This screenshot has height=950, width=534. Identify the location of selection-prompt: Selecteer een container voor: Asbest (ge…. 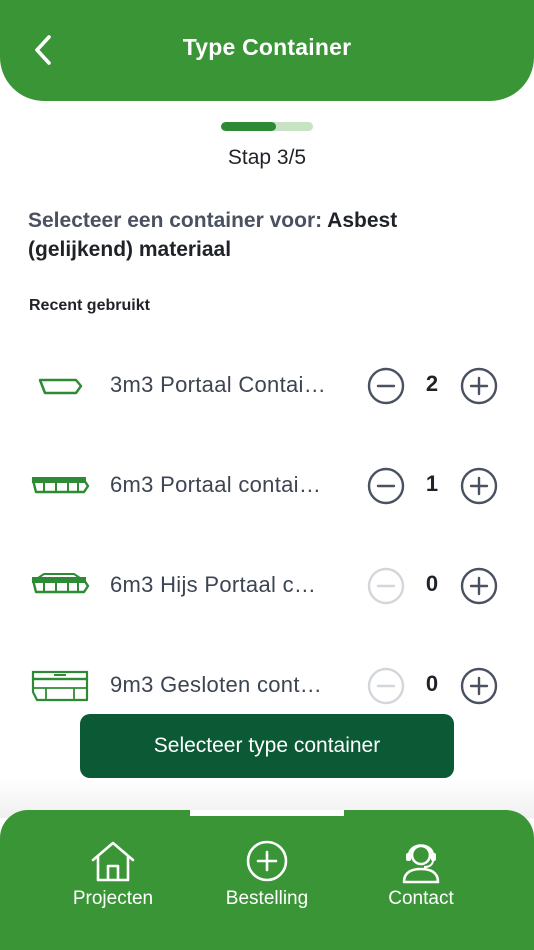
(268, 235).